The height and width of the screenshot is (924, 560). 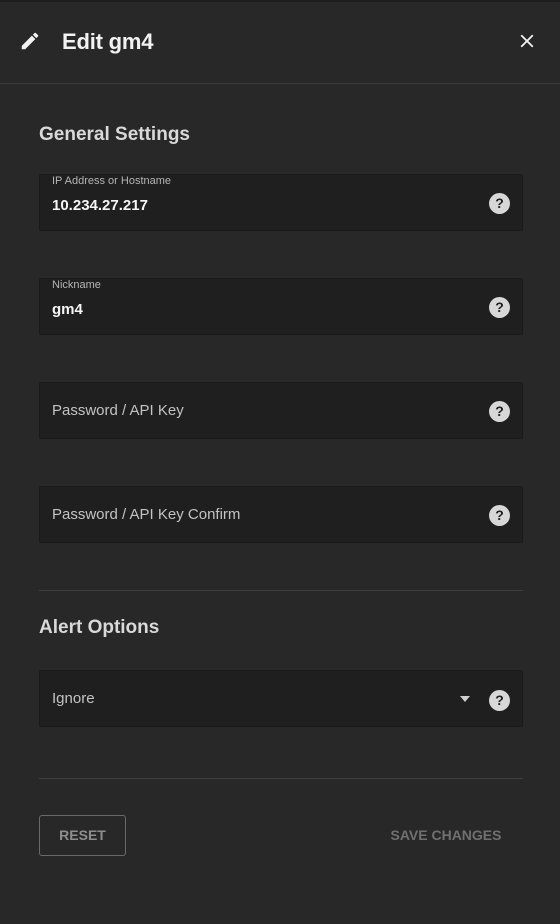 What do you see at coordinates (280, 42) in the screenshot?
I see `panel-header: Edit gm4` at bounding box center [280, 42].